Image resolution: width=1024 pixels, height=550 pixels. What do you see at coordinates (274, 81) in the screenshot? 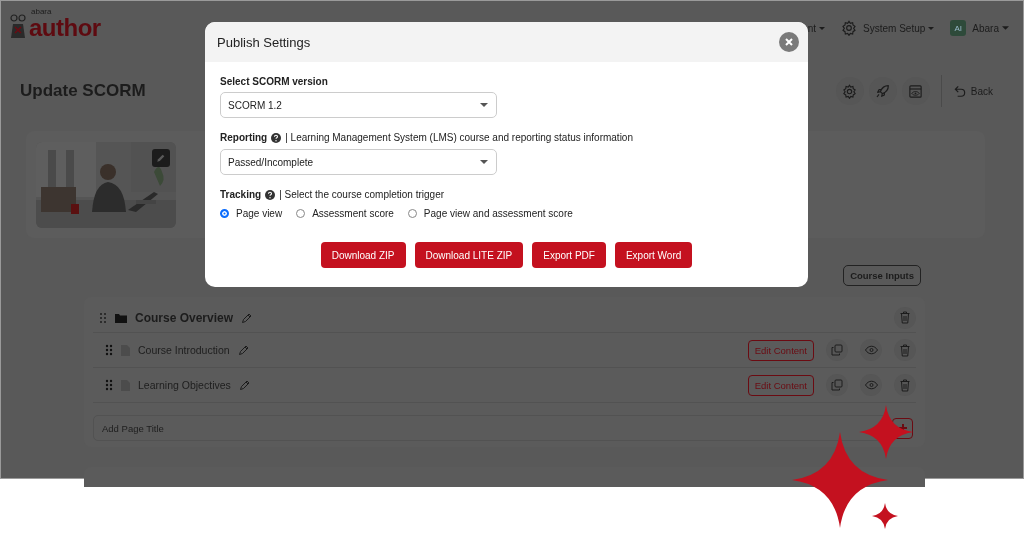
I see `field-label: Select SCORM version` at bounding box center [274, 81].